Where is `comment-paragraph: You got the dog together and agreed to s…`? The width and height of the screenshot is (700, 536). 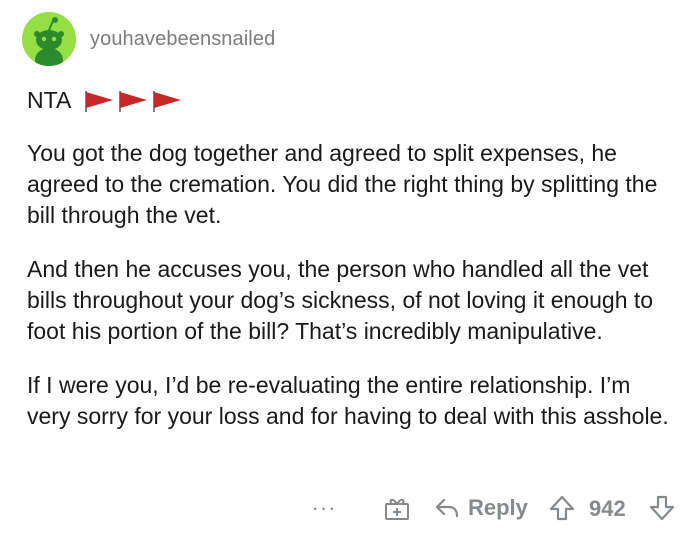
comment-paragraph: You got the dog together and agreed to s… is located at coordinates (342, 184).